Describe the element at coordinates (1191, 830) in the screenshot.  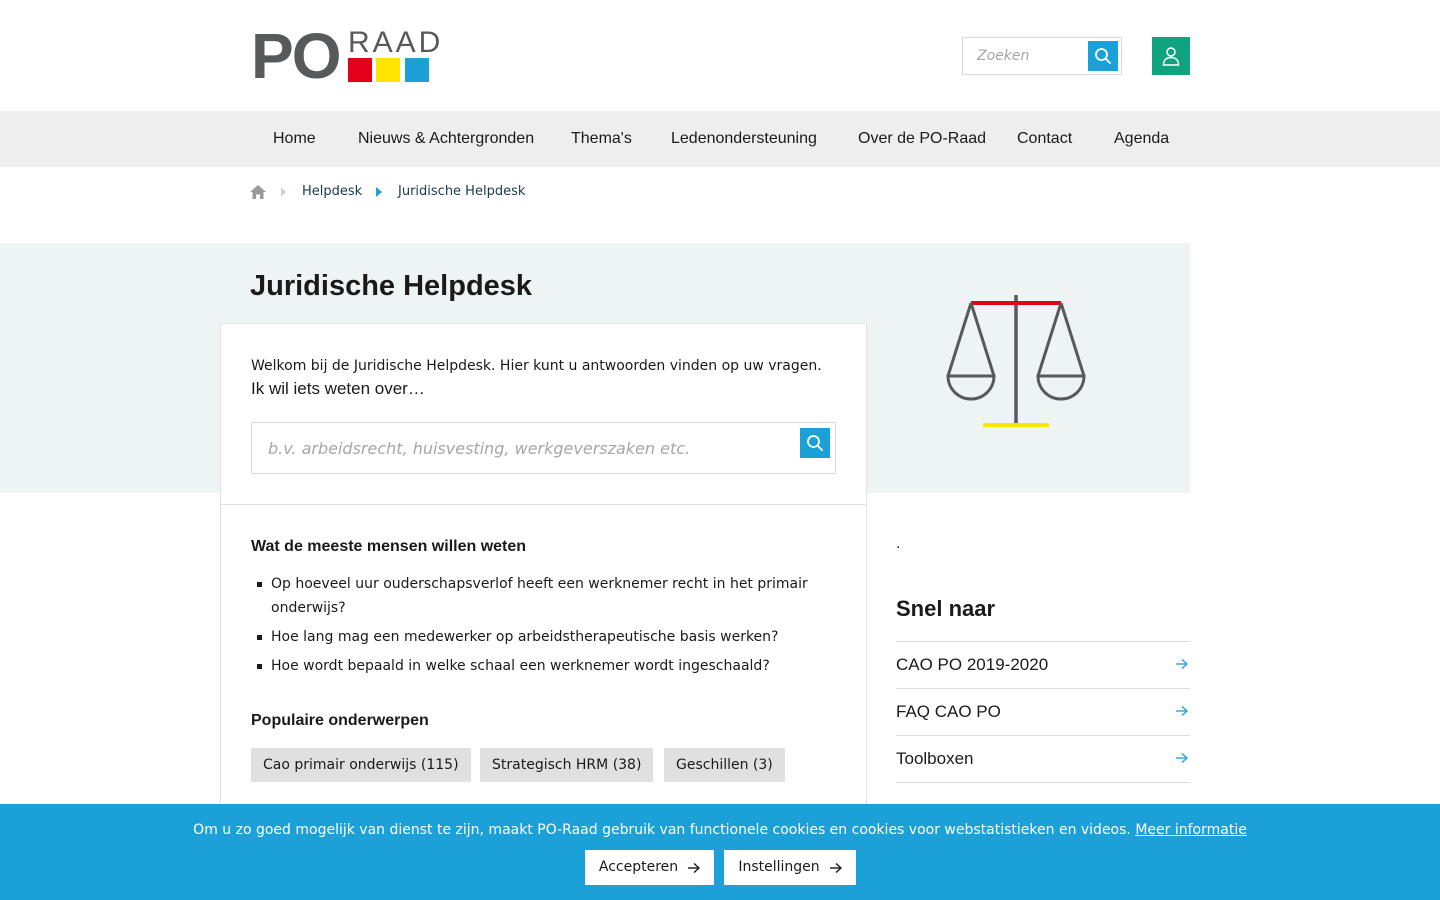
I see `cookie-more-info-link: Meer informatie` at that location.